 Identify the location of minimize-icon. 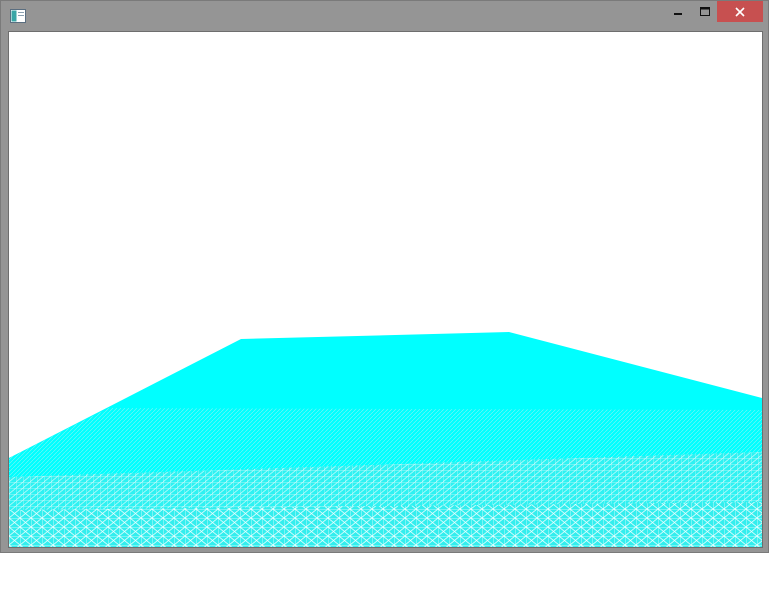
(677, 13).